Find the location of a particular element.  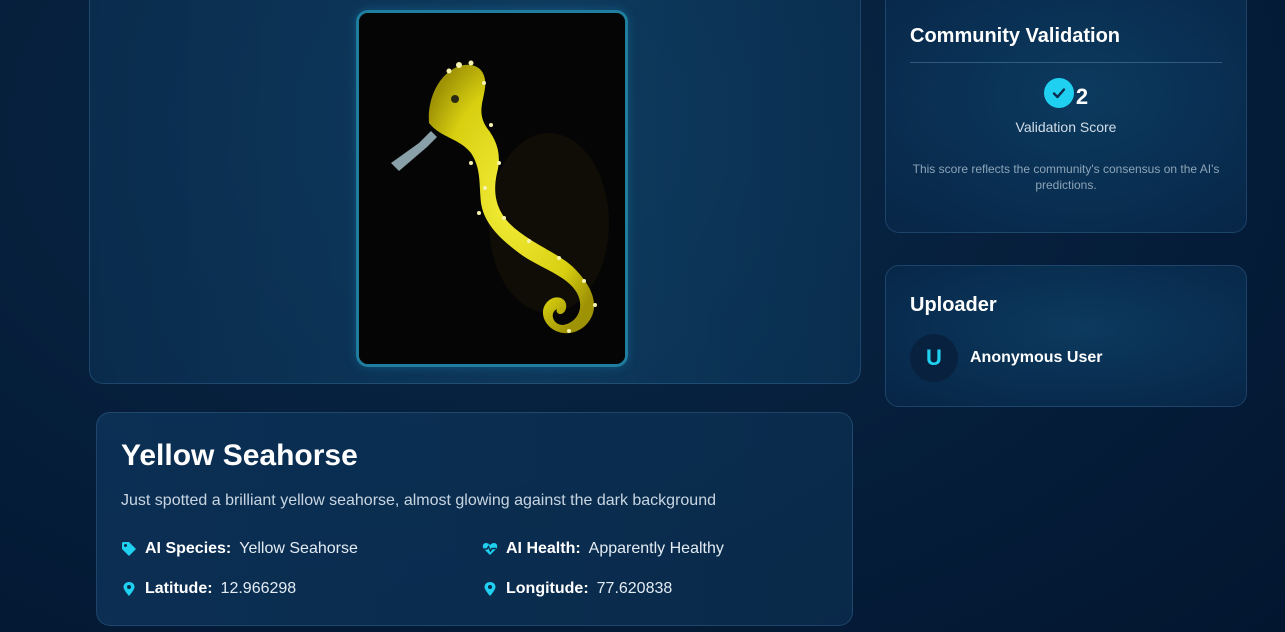

ai-health-field: AI Health: Apparently Healthy is located at coordinates (603, 549).